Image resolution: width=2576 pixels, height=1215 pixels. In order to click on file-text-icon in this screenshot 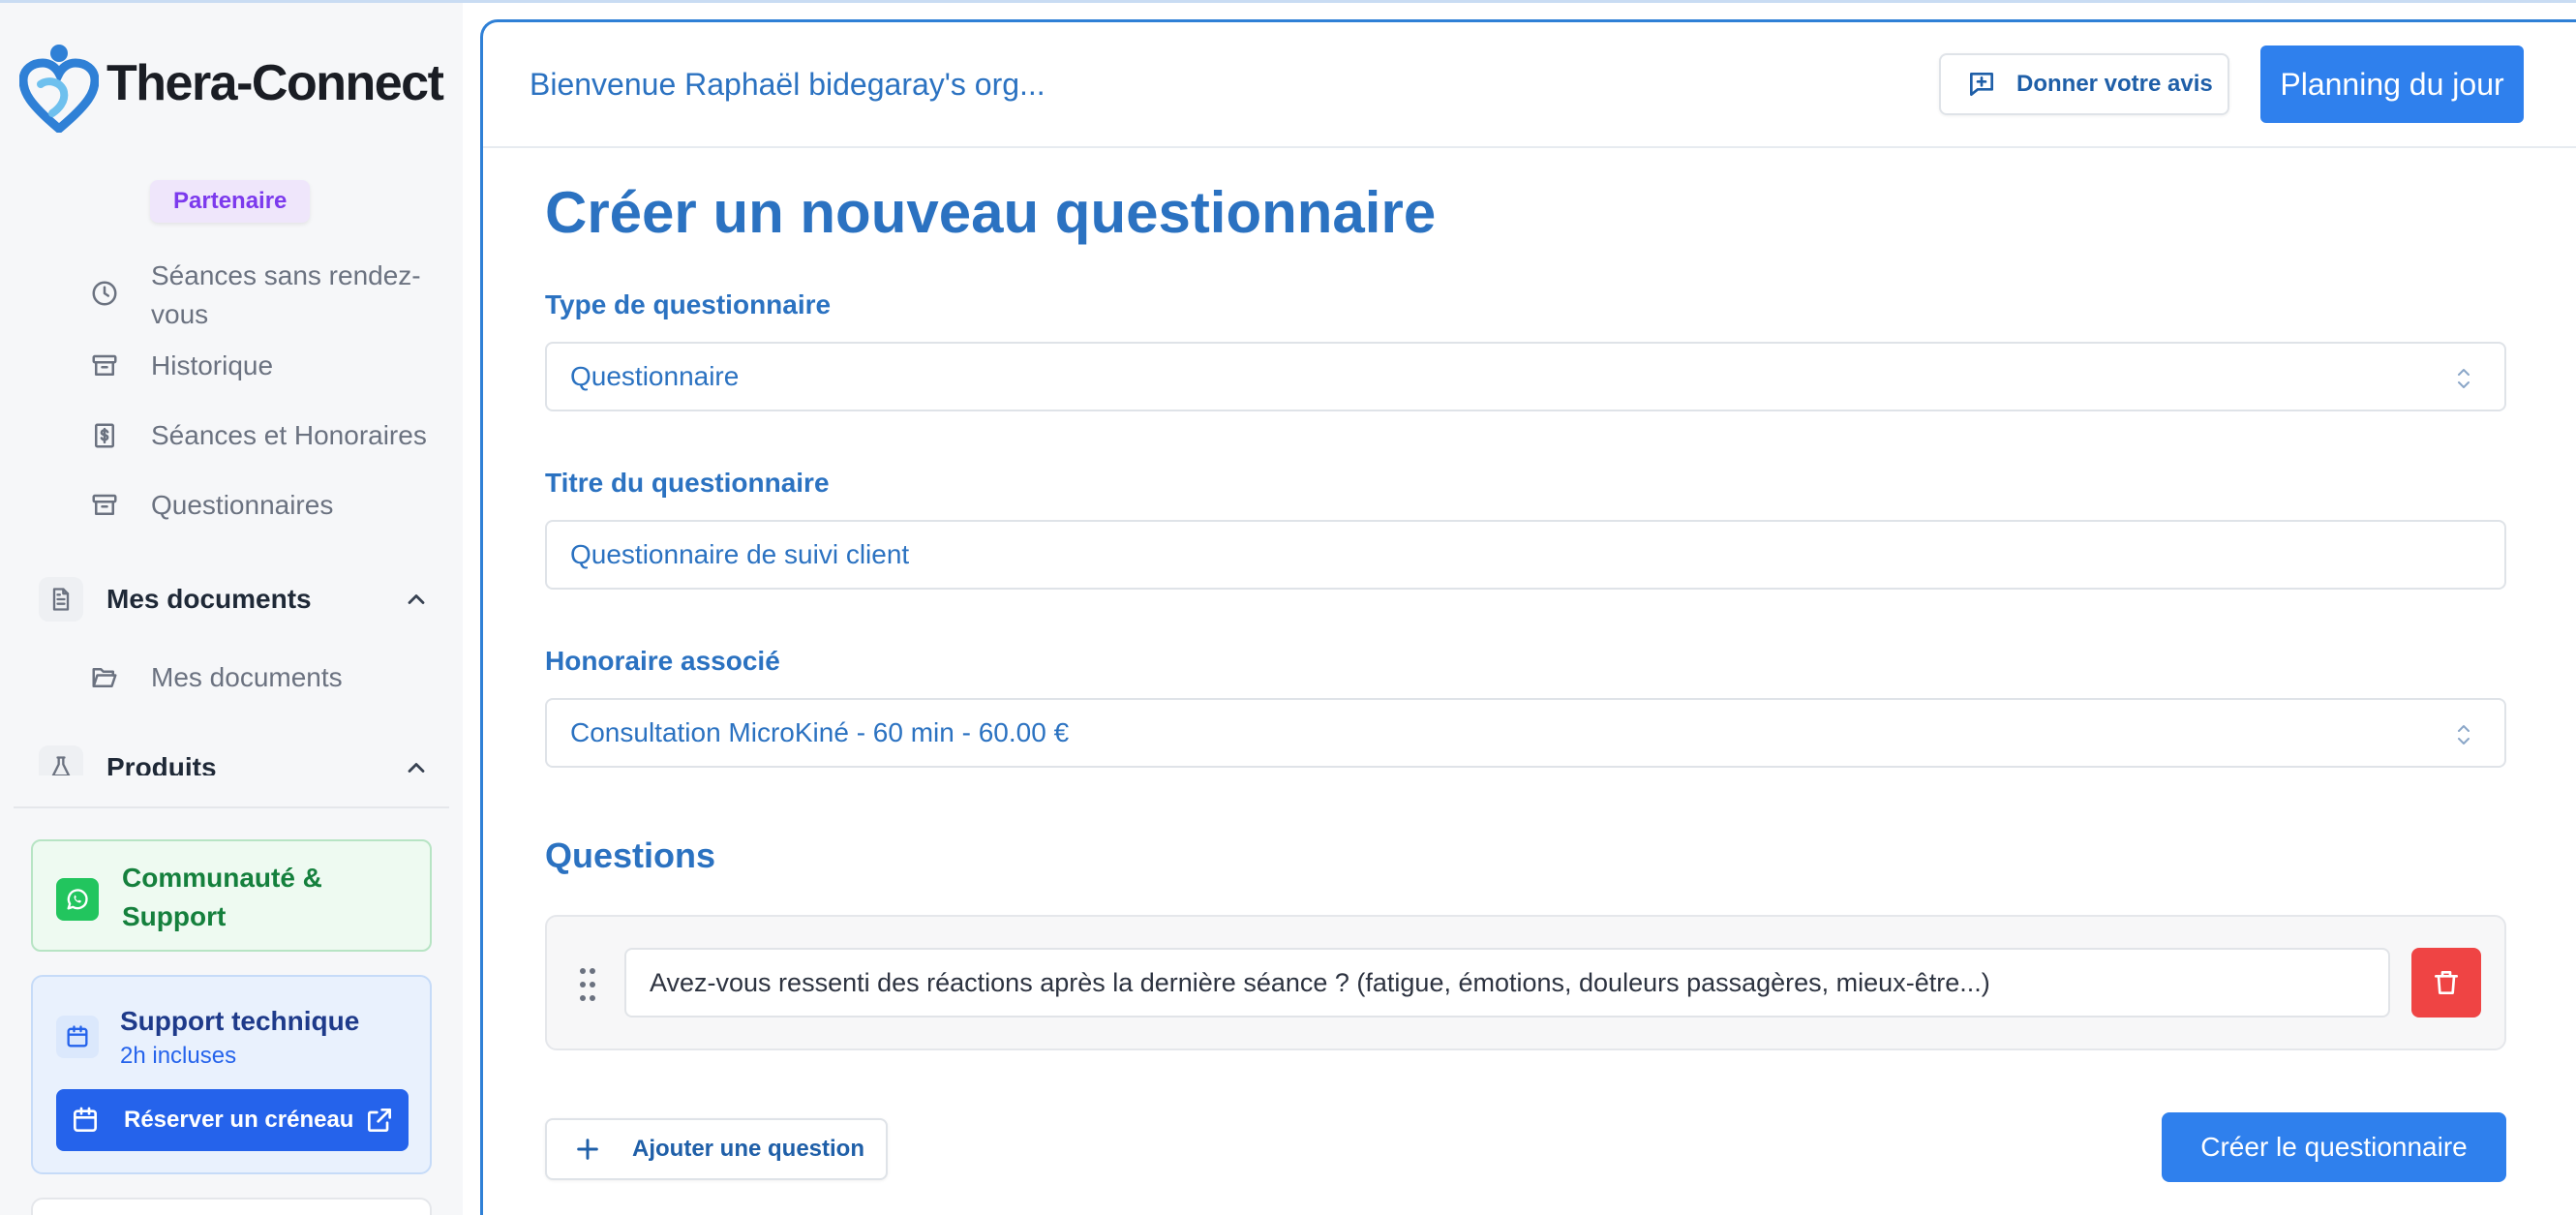, I will do `click(61, 600)`.